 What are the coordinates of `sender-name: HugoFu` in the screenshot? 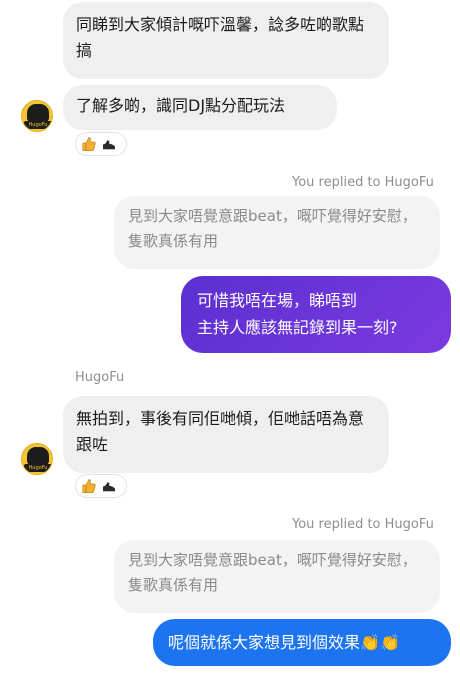 It's located at (100, 377).